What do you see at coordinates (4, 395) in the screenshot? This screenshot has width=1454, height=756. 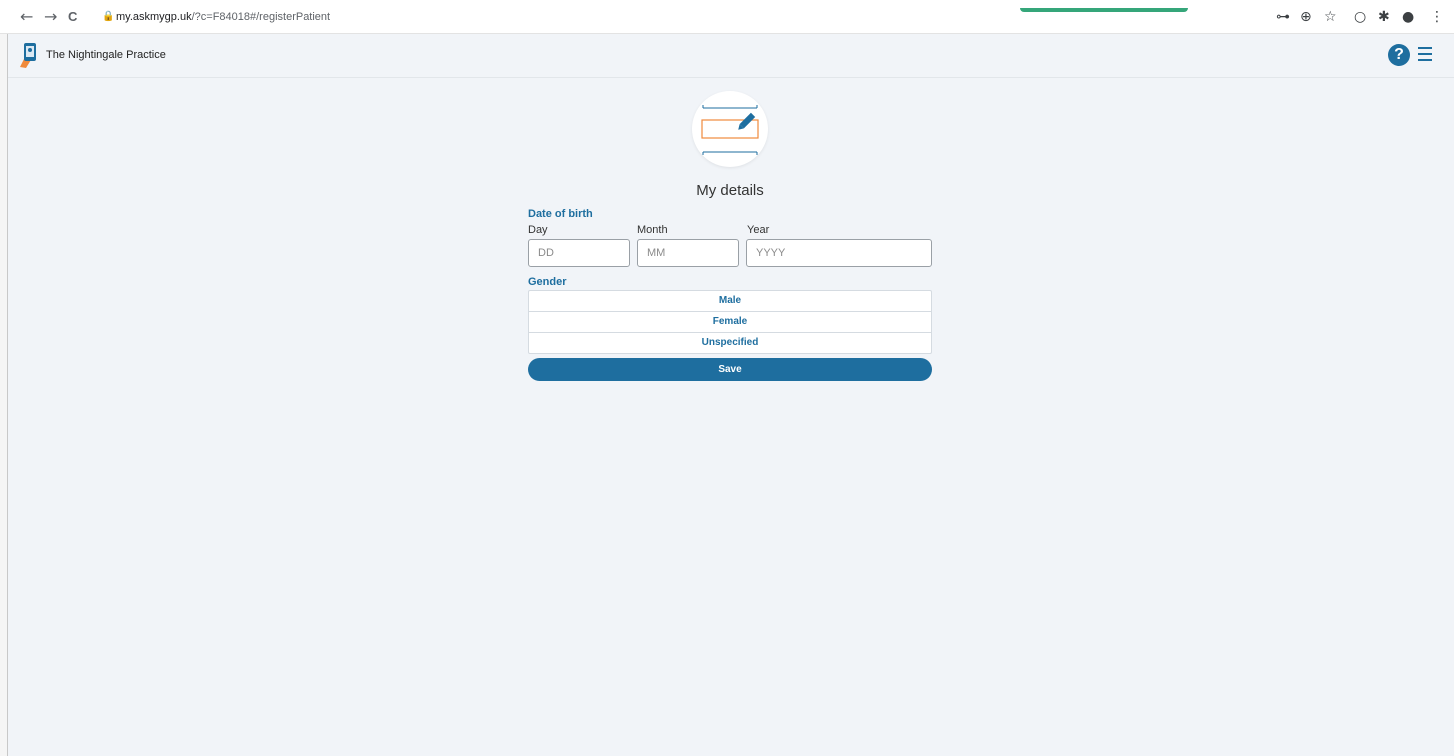 I see `left-edge-panel` at bounding box center [4, 395].